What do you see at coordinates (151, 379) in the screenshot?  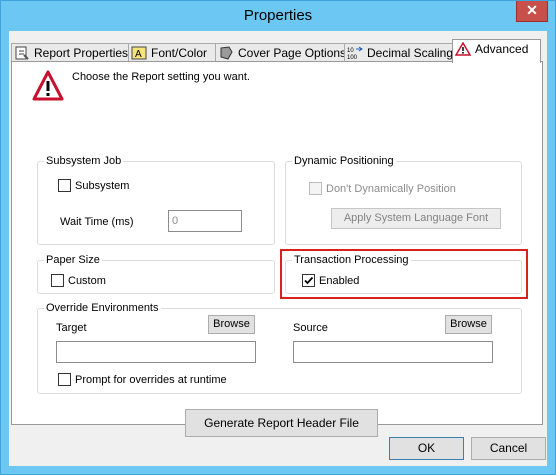 I see `checkbox-label: Prompt for overrides at runtime` at bounding box center [151, 379].